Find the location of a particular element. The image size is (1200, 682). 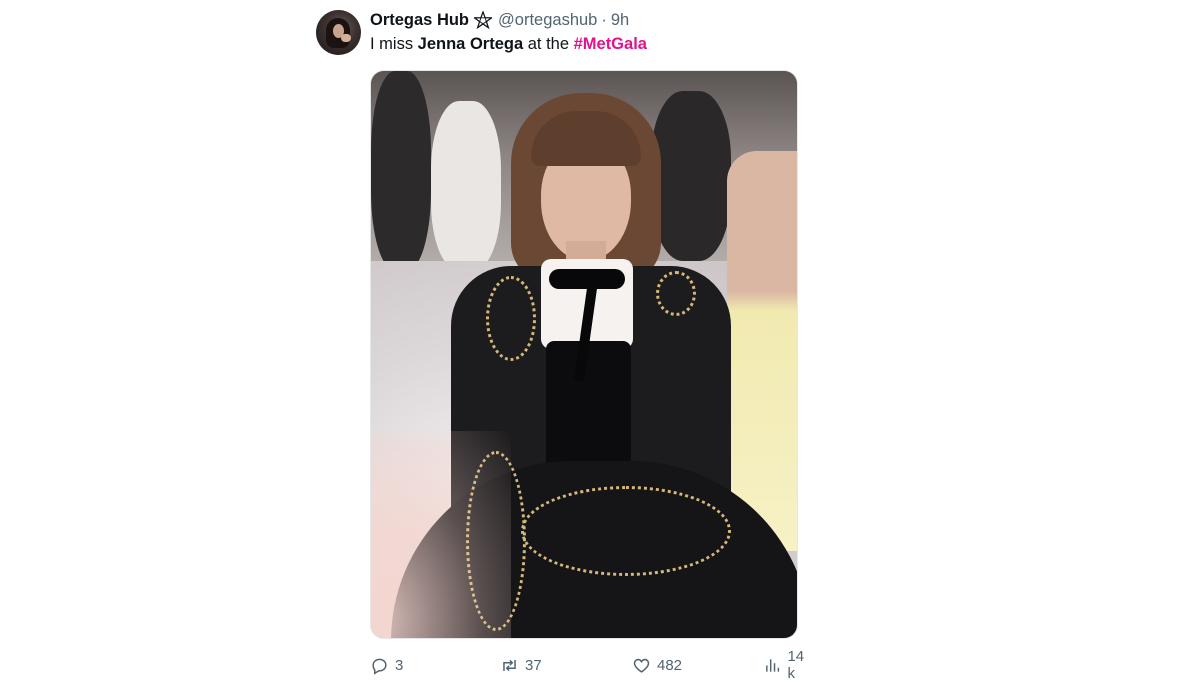

pentagram-icon is located at coordinates (483, 20).